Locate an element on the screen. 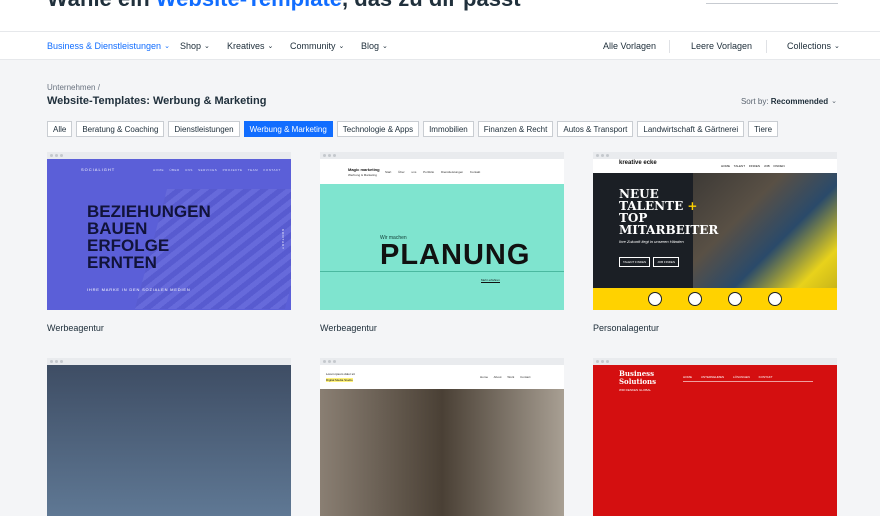  template-menu: HOME UNTERNEHMEN LÖSUNGEN KONTAKT is located at coordinates (728, 377).